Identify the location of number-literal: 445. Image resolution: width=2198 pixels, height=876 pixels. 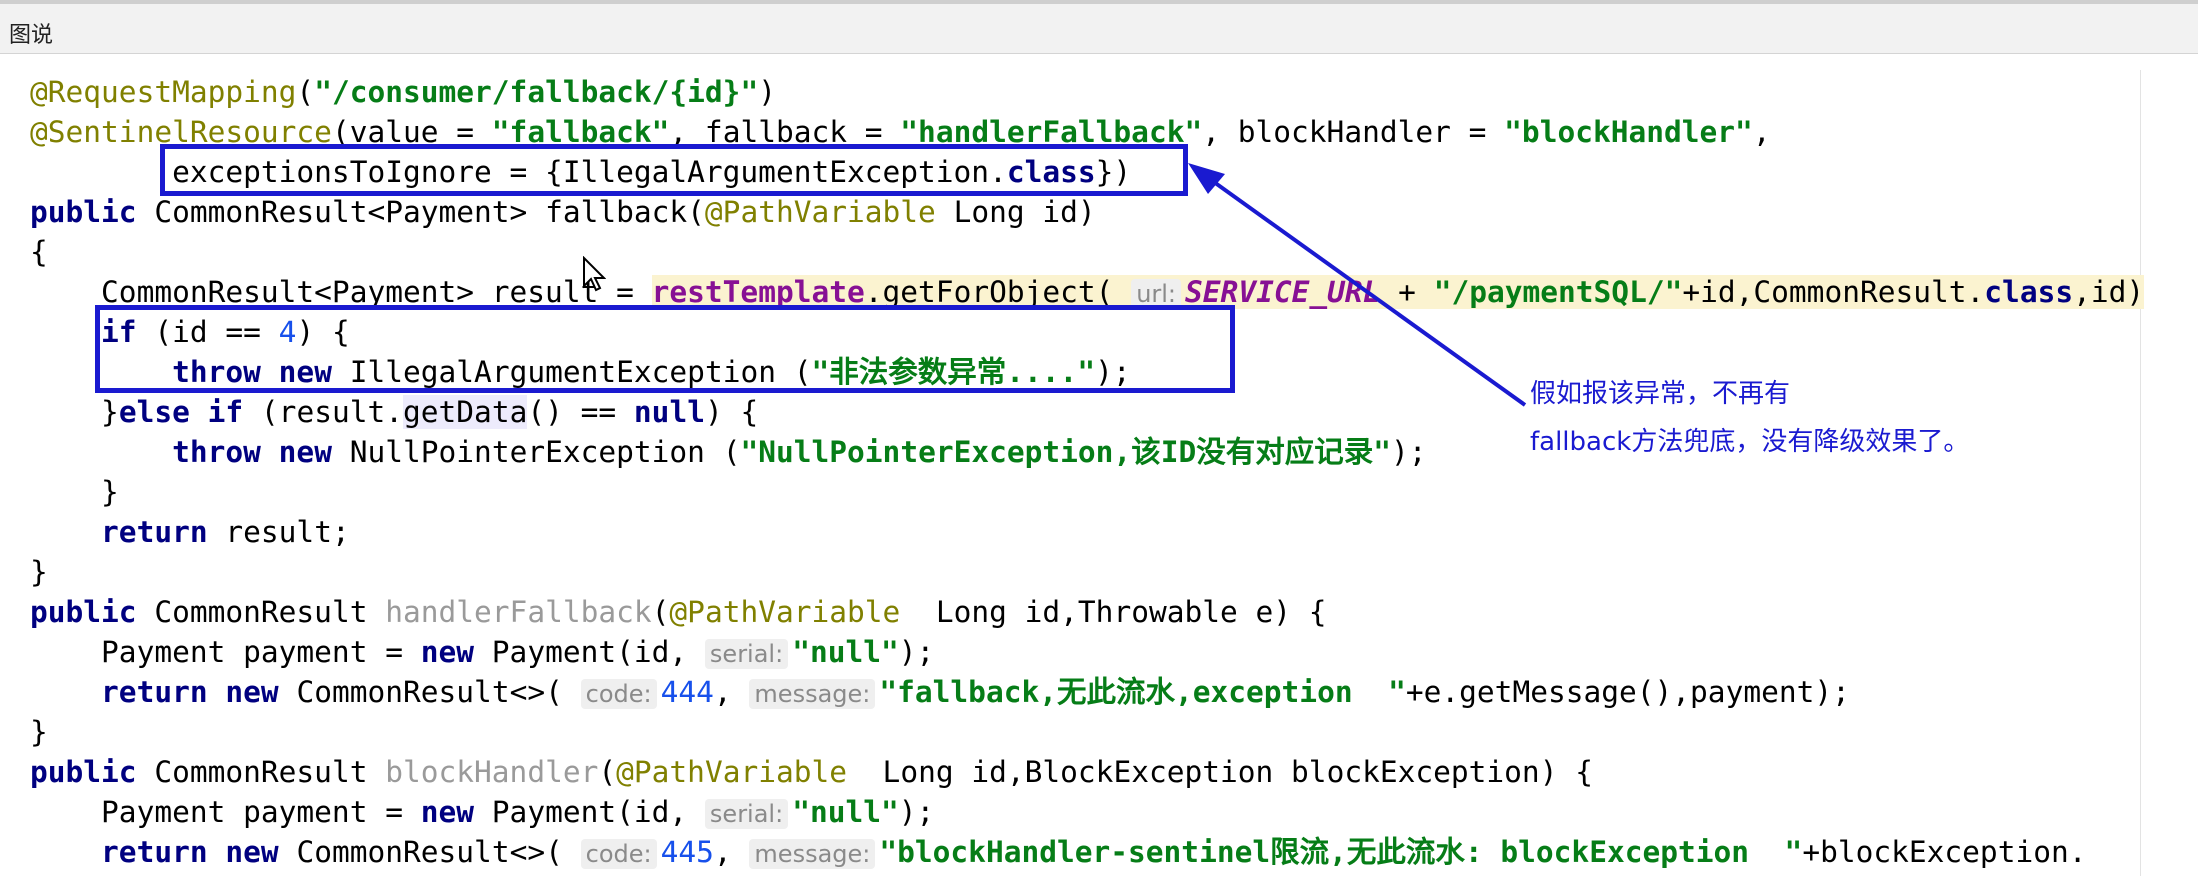
(687, 852).